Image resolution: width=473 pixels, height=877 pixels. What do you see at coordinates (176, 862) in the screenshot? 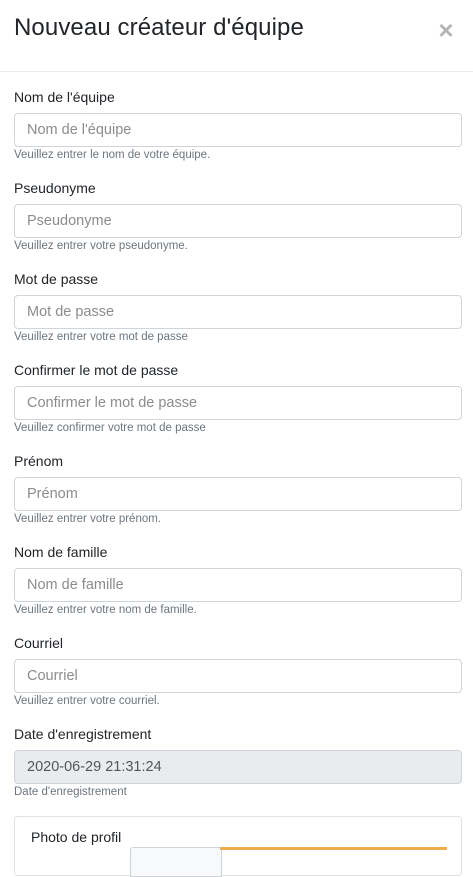
I see `choose-file-button` at bounding box center [176, 862].